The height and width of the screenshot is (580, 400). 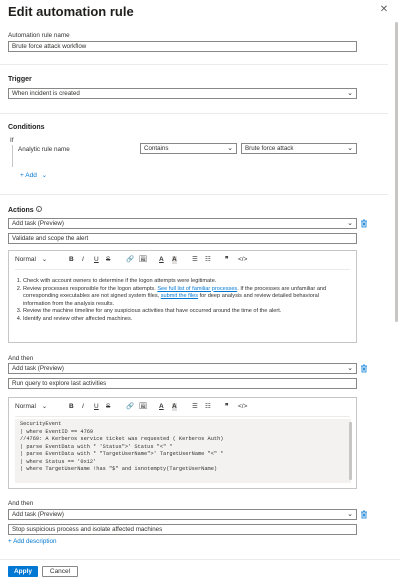 I want to click on submit-files-link: submit the files, so click(x=179, y=296).